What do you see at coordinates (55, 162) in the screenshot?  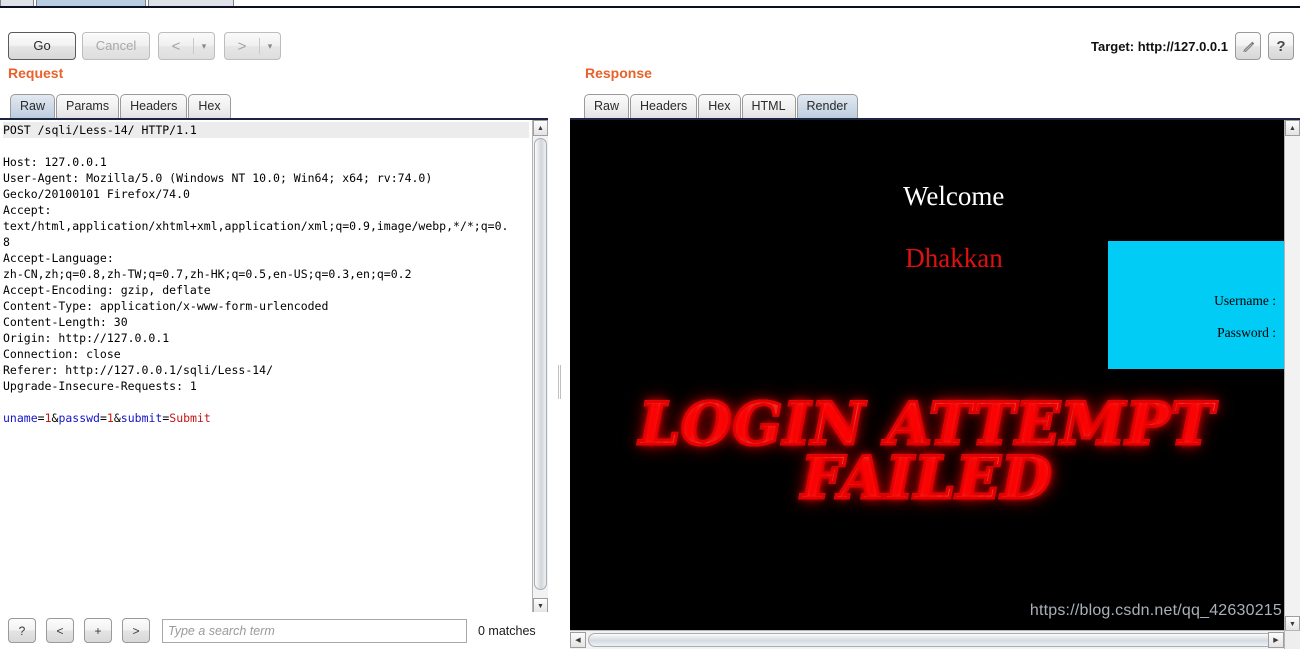 I see `request-header-line: Host: 127.0.0.1` at bounding box center [55, 162].